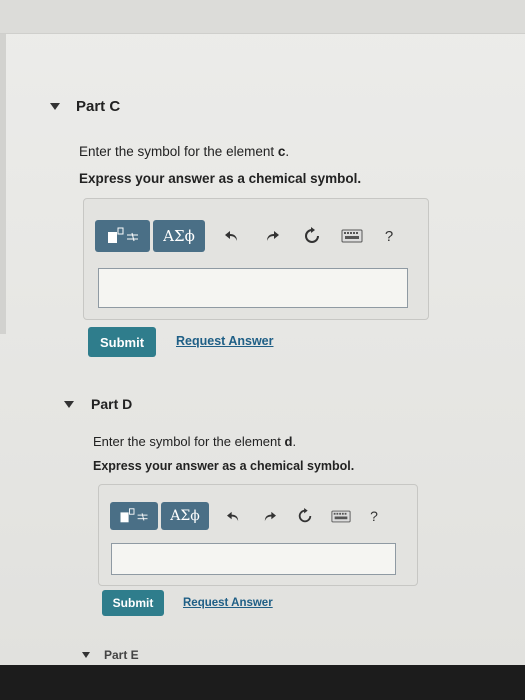 This screenshot has width=525, height=700. I want to click on part-c-request-answer-link: Request Answer, so click(224, 341).